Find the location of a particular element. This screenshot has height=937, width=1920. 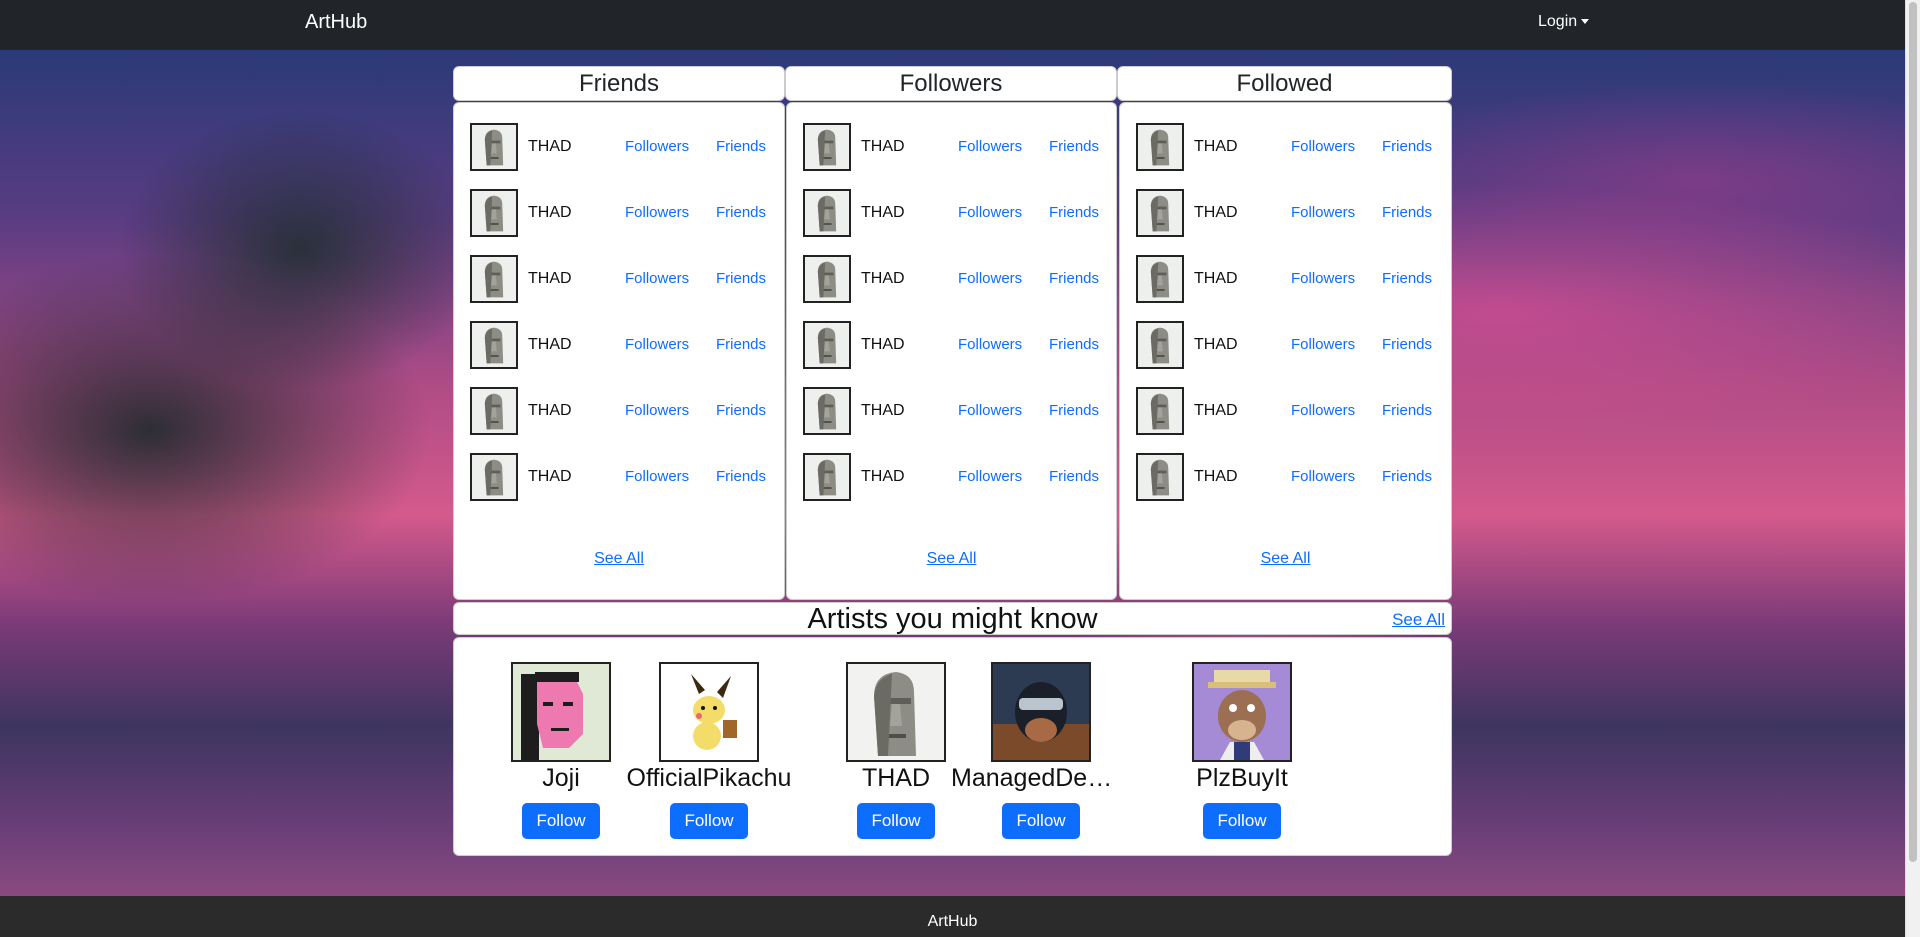

brand-link: ArtHub is located at coordinates (336, 22).